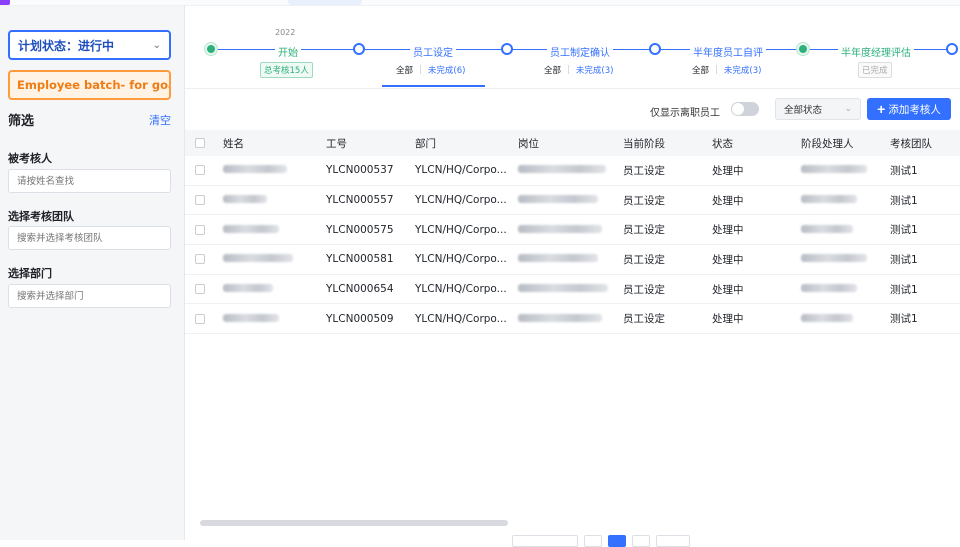 This screenshot has width=960, height=547. What do you see at coordinates (756, 143) in the screenshot?
I see `header-status: 状态` at bounding box center [756, 143].